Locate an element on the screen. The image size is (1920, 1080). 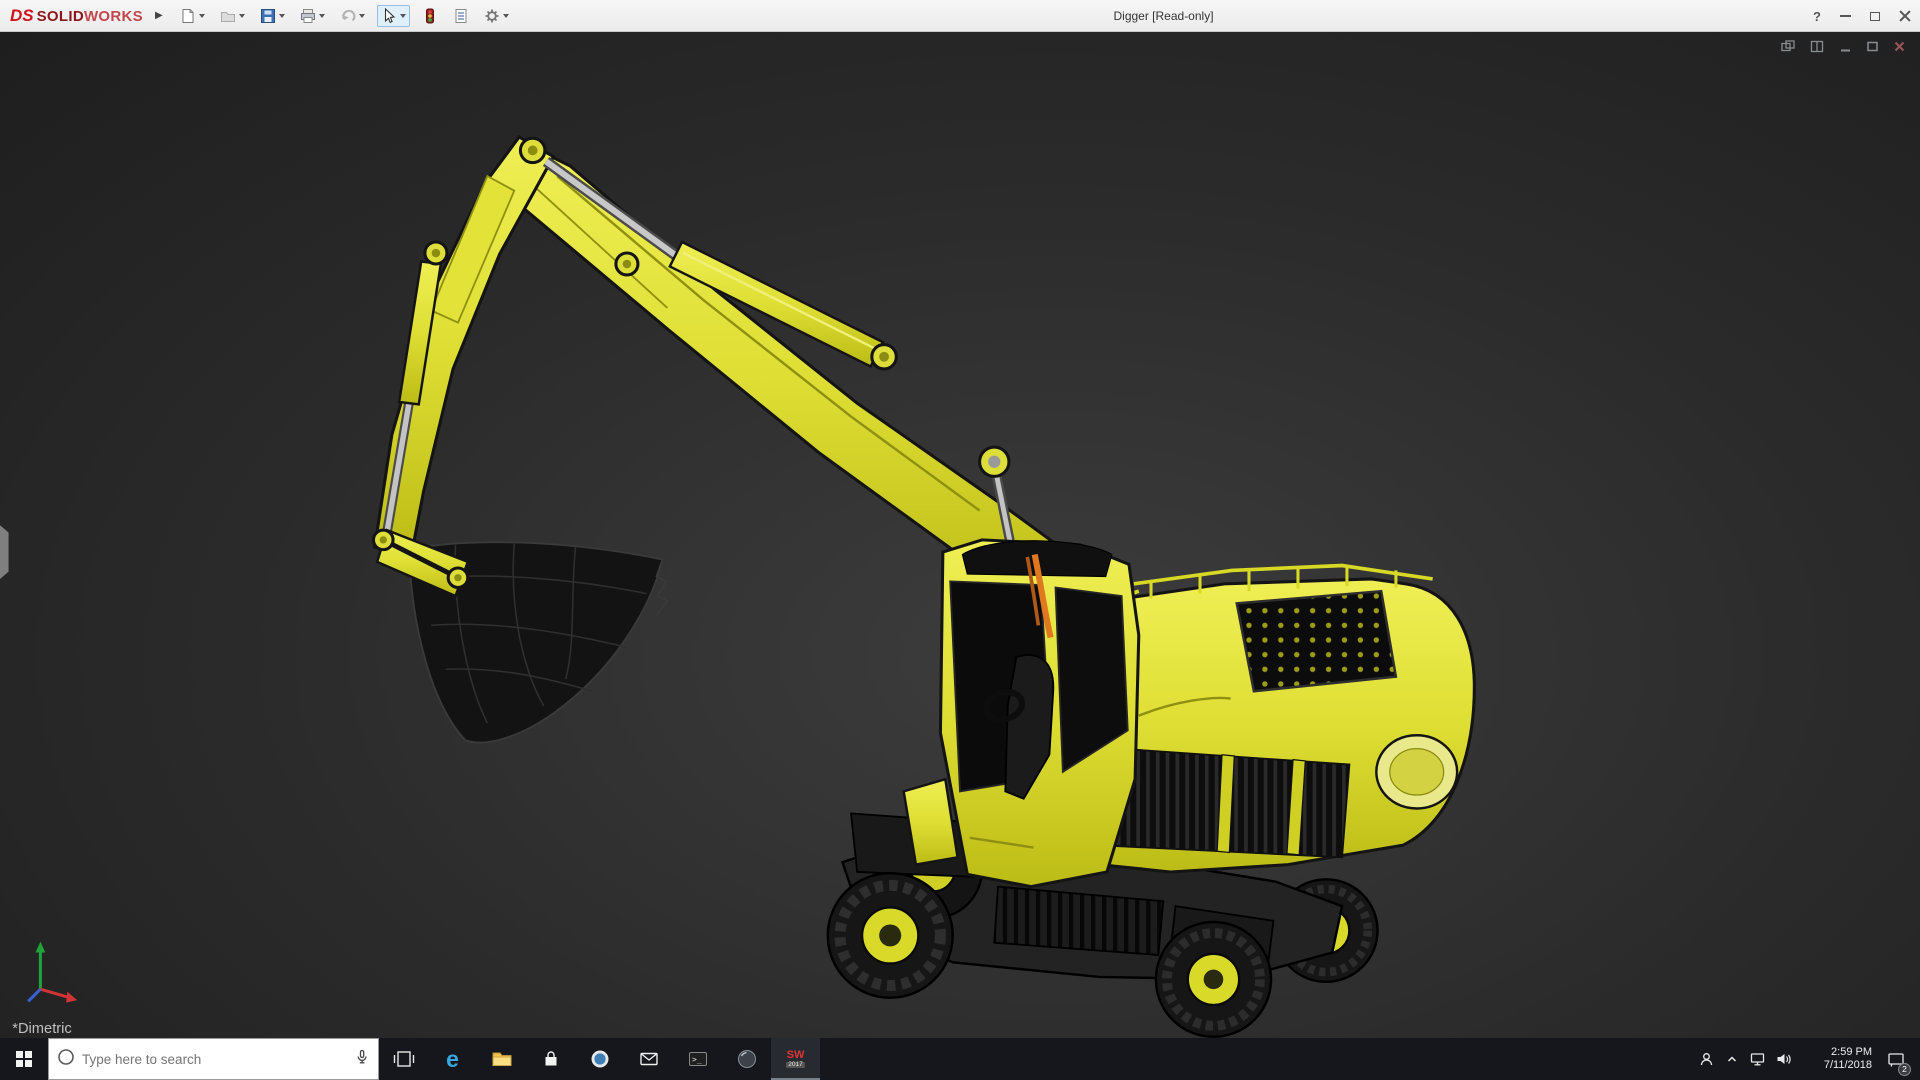
store-button is located at coordinates (550, 1059).